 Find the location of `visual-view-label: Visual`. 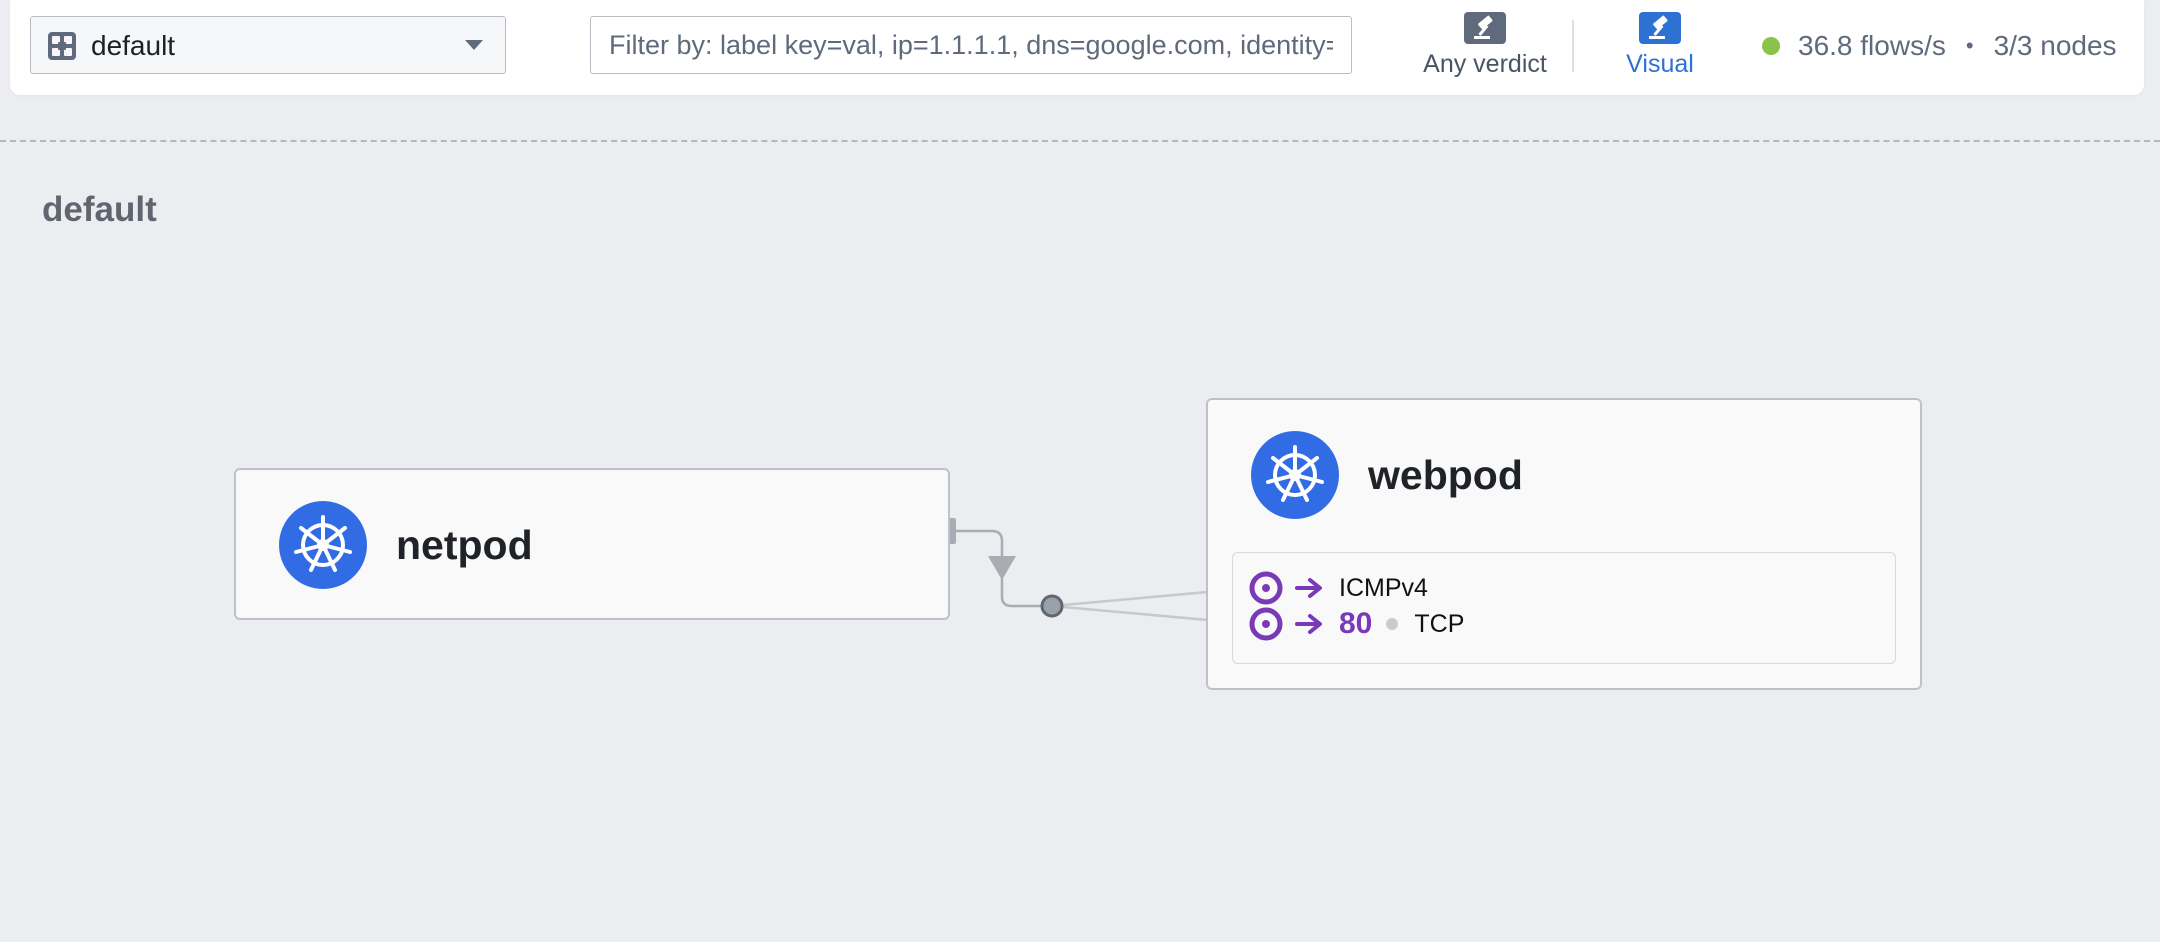

visual-view-label: Visual is located at coordinates (1660, 64).